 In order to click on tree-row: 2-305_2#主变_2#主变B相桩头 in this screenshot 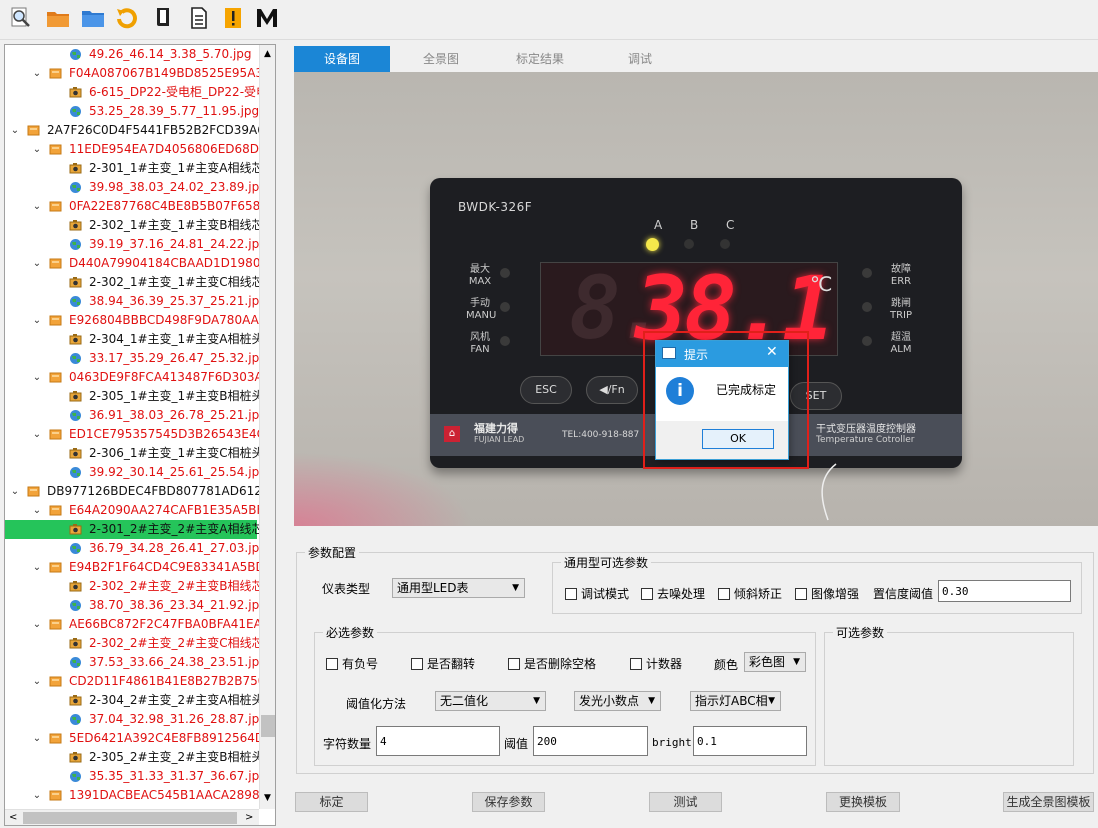, I will do `click(134, 757)`.